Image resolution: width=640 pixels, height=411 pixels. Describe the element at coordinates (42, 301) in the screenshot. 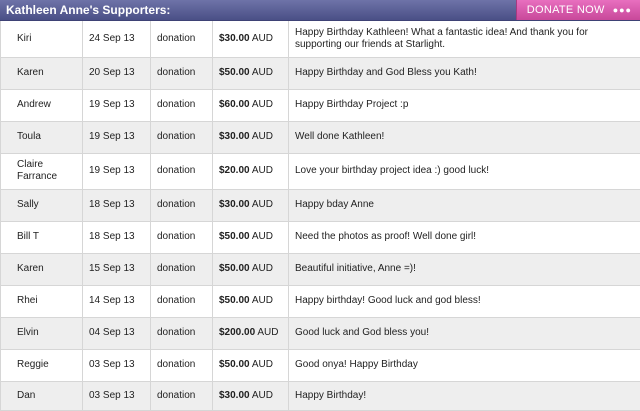

I see `supporter-name: Rhei` at that location.